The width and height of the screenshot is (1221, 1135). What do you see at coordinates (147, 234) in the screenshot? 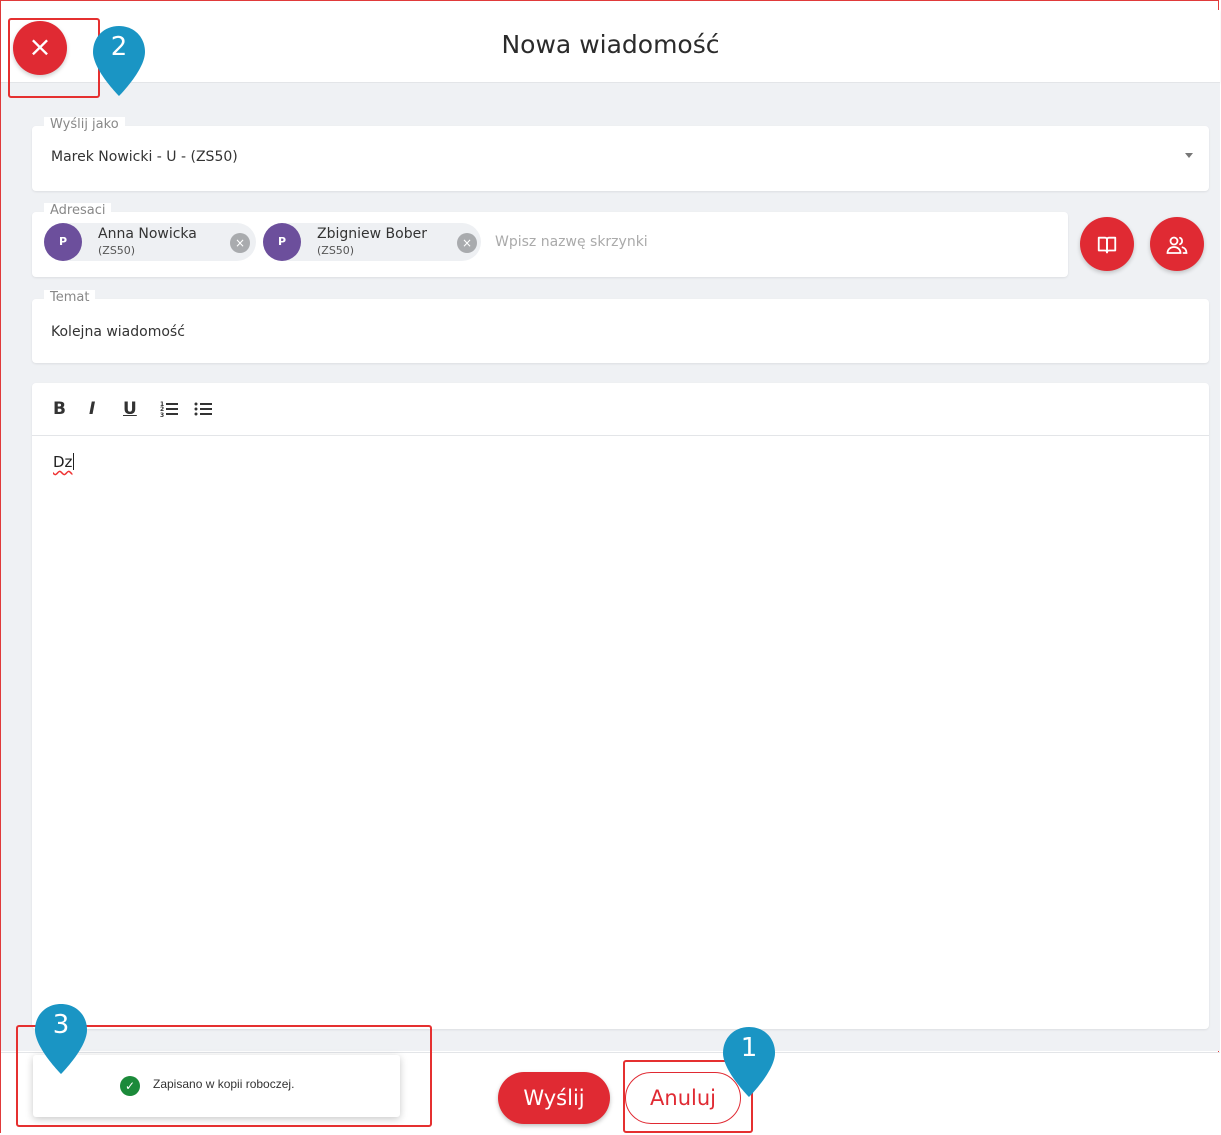
I see `recipient-name: Anna Nowicka` at bounding box center [147, 234].